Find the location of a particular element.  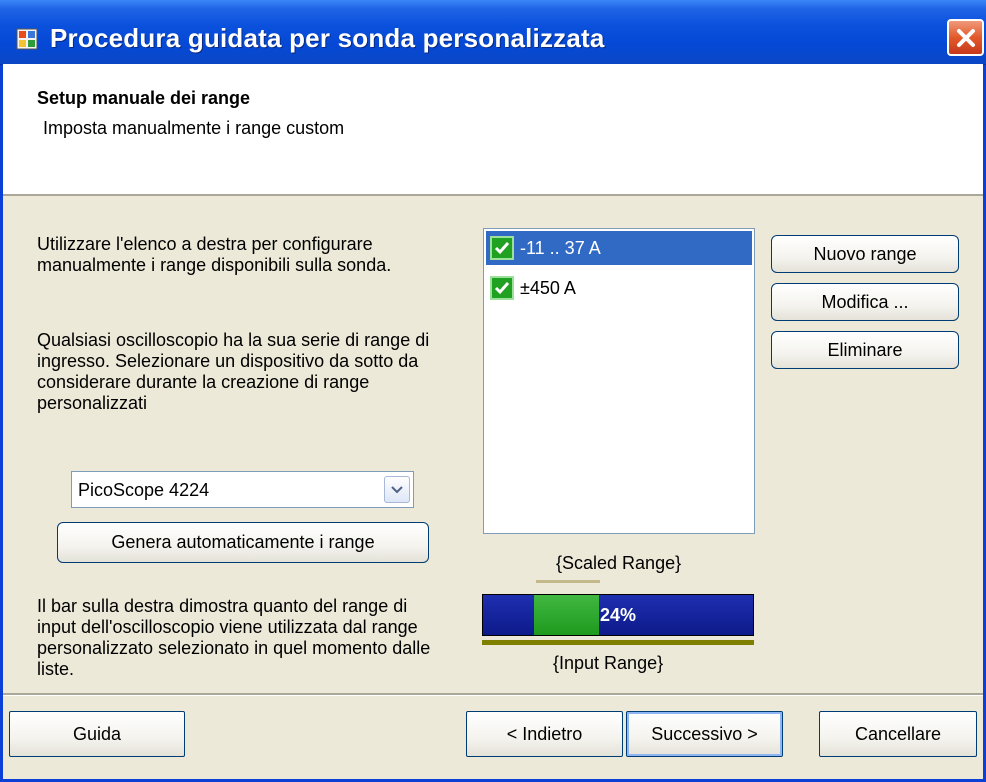

range-usage-bar: 24% is located at coordinates (618, 615).